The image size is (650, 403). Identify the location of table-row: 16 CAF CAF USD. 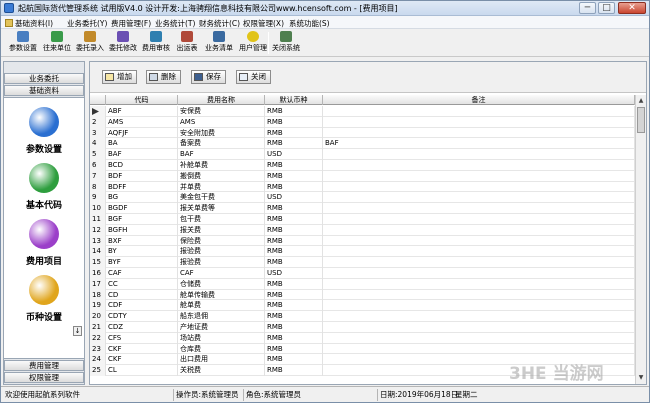
(362, 273).